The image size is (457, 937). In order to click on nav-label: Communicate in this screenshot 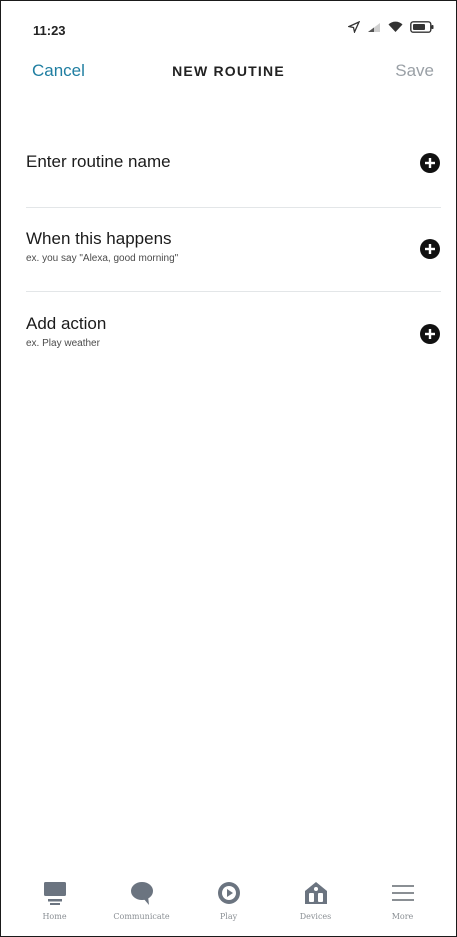, I will do `click(141, 916)`.